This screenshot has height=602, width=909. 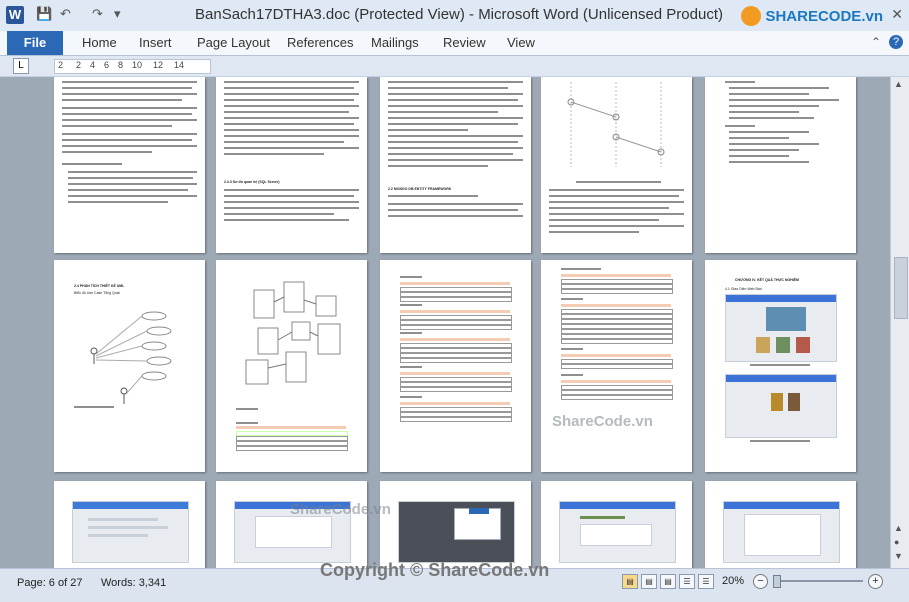 I want to click on ruler-label: 8, so click(x=121, y=65).